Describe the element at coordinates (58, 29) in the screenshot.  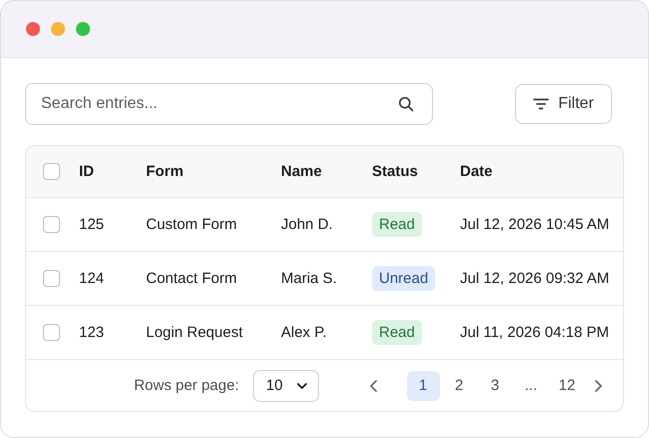
I see `minimize-window-button` at that location.